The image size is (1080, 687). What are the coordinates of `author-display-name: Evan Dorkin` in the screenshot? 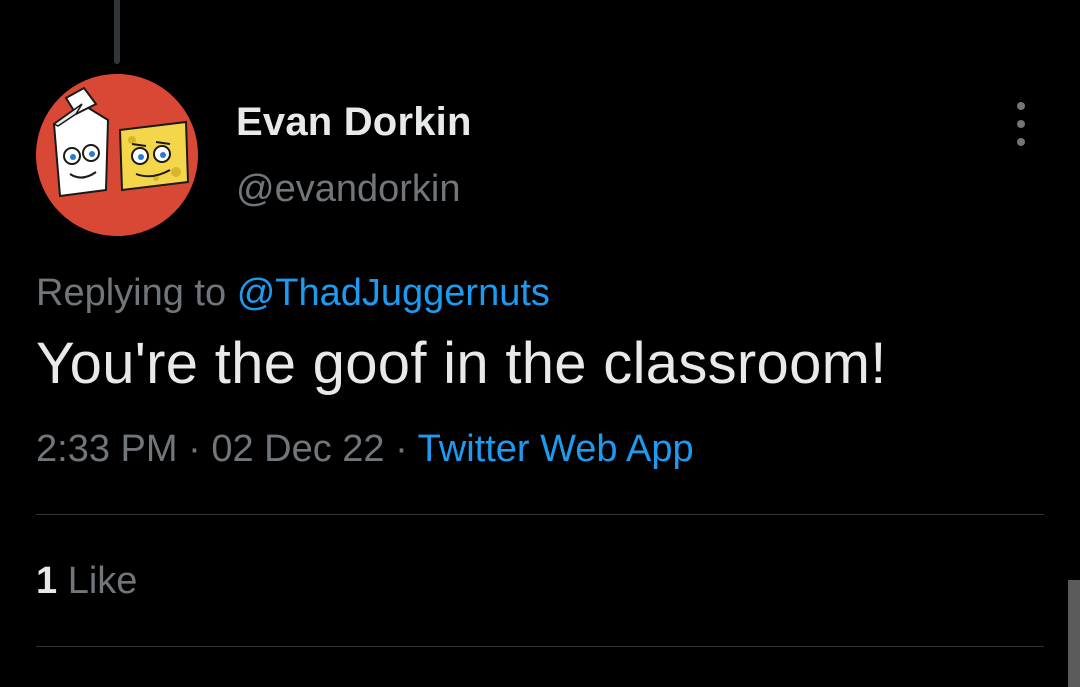 It's located at (354, 122).